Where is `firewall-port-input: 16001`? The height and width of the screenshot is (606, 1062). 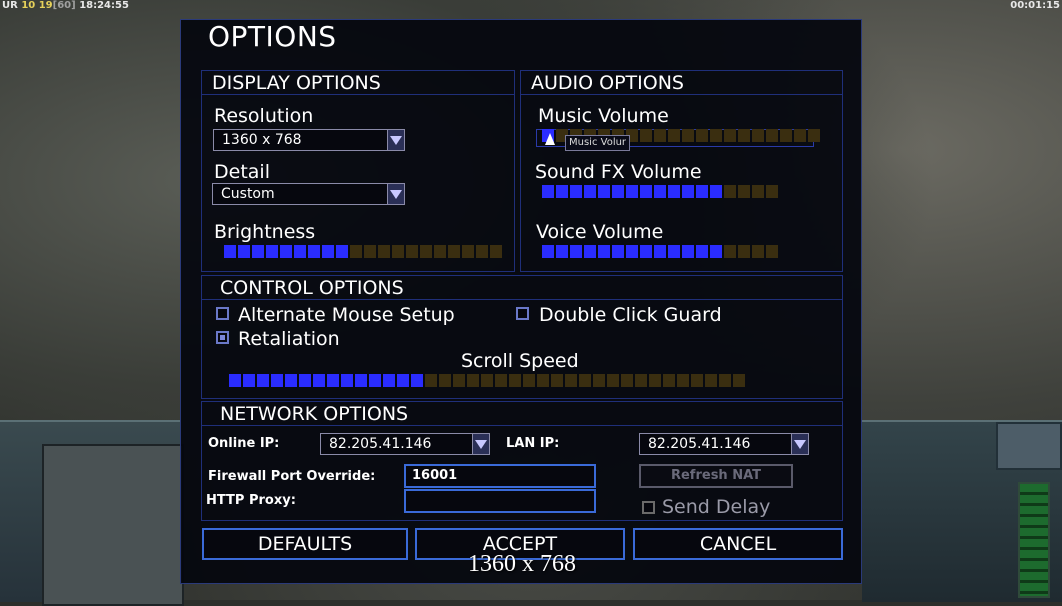 firewall-port-input: 16001 is located at coordinates (500, 476).